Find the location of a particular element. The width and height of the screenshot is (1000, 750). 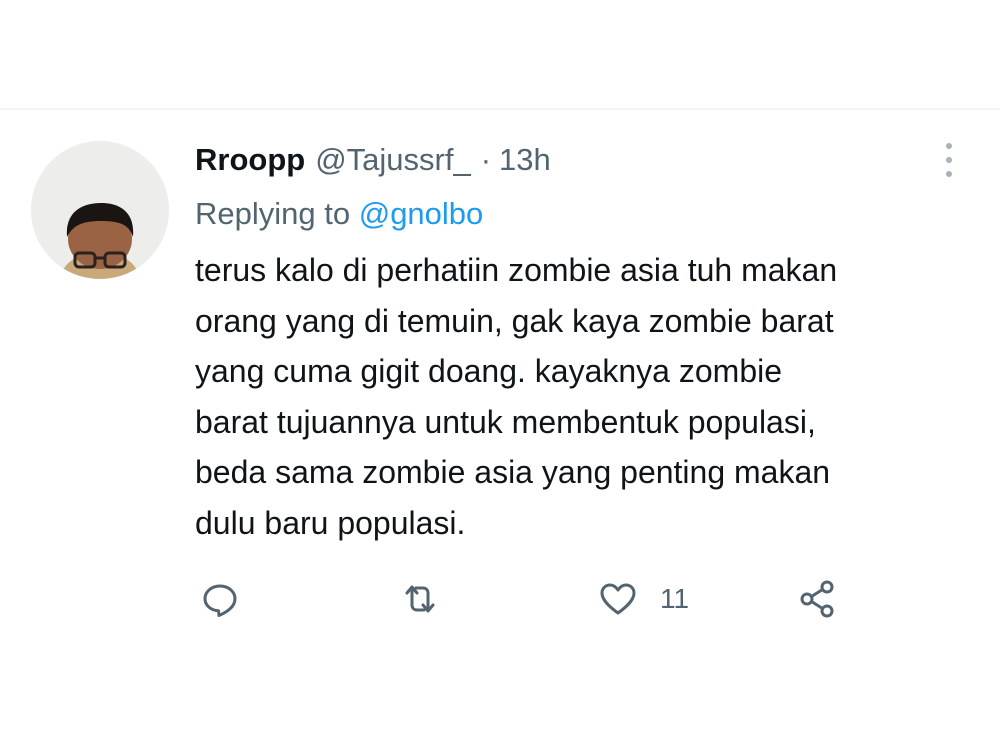

replying-prefix: Replying to is located at coordinates (277, 213).